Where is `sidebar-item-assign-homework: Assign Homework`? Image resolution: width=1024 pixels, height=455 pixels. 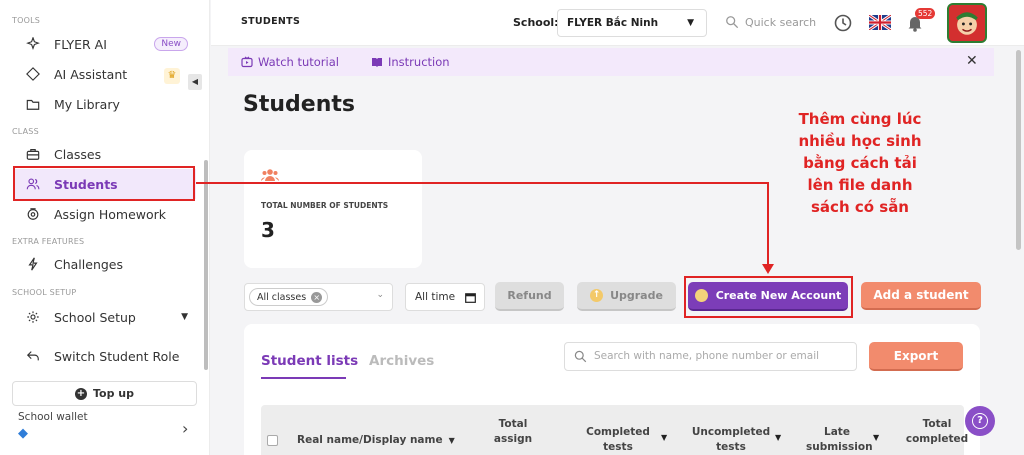
sidebar-item-assign-homework: Assign Homework is located at coordinates (105, 214).